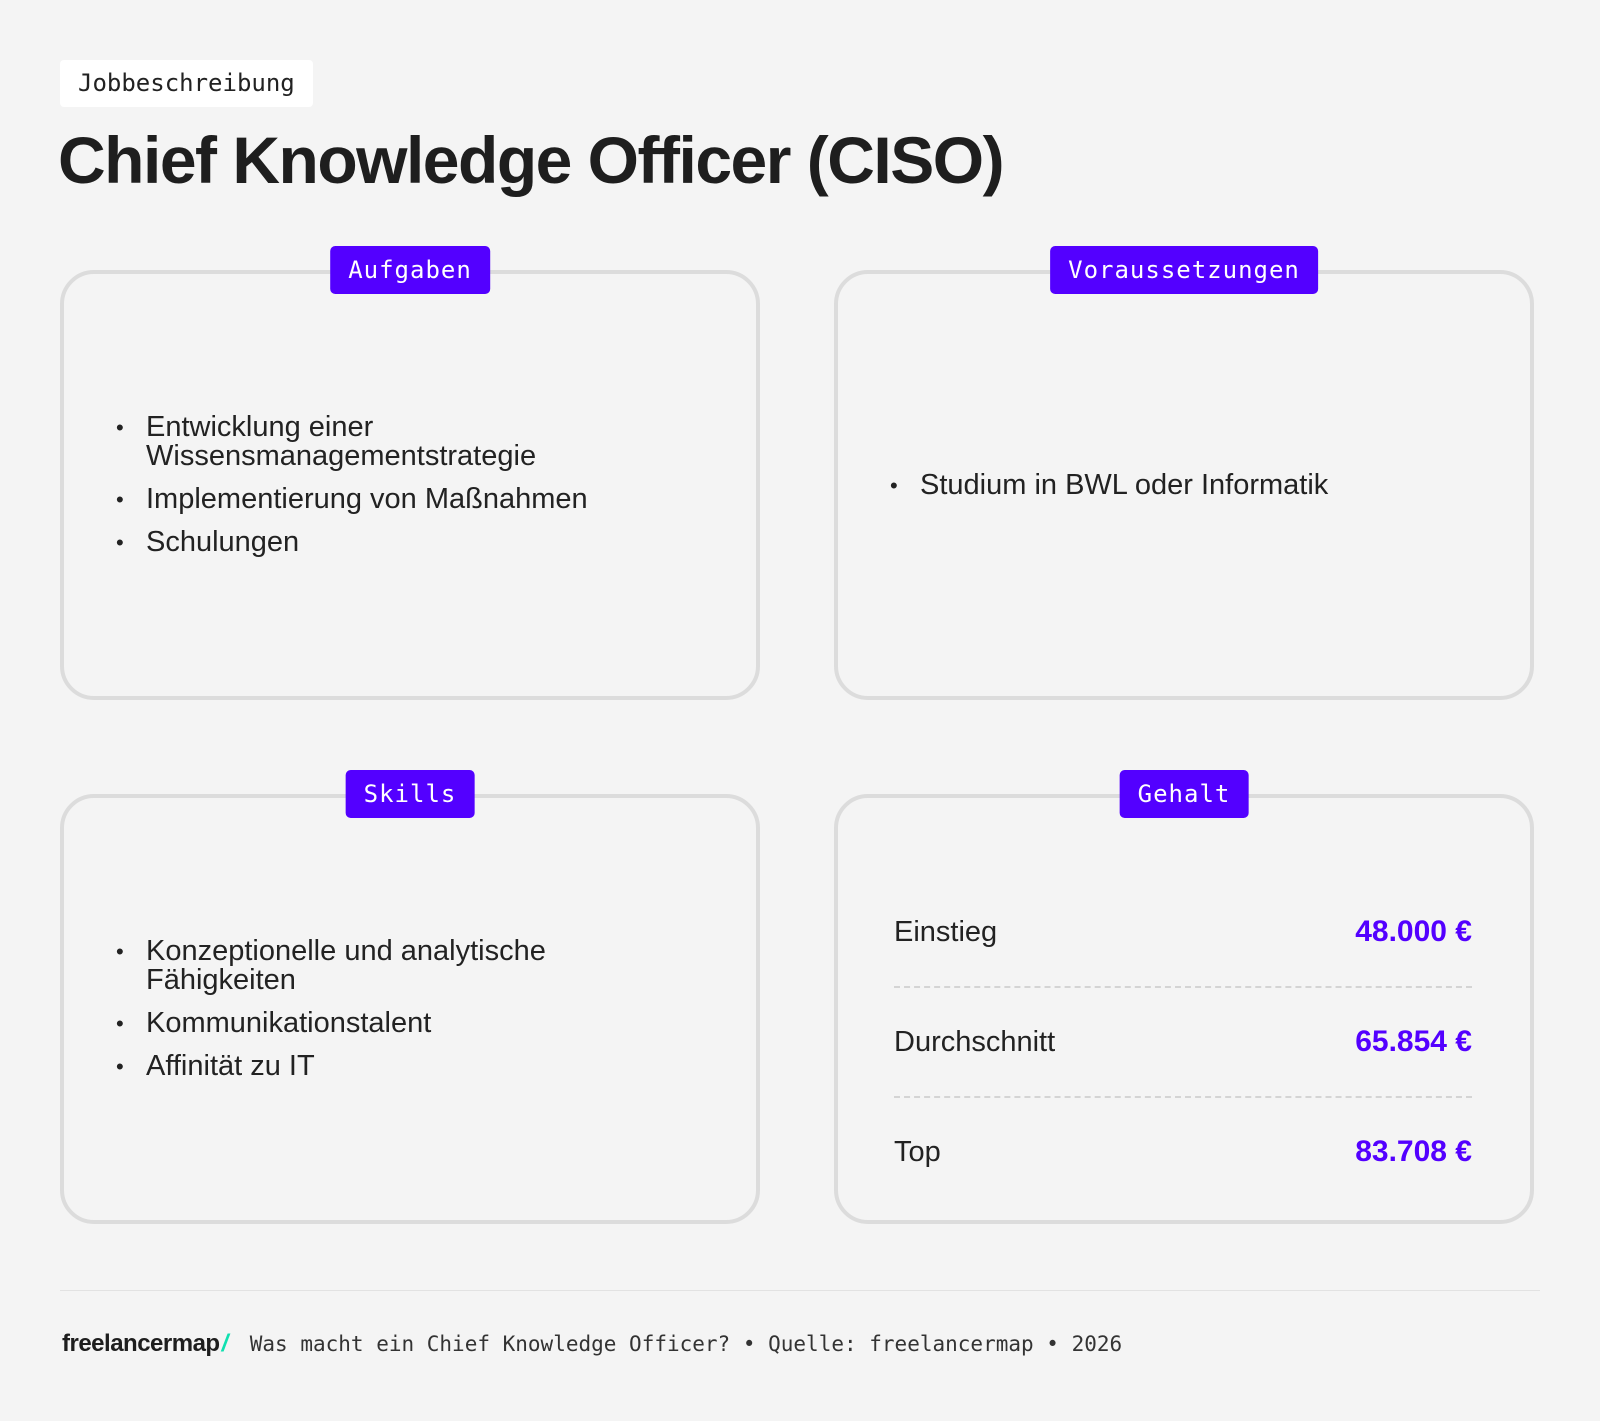 The height and width of the screenshot is (1421, 1600). What do you see at coordinates (406, 500) in the screenshot?
I see `list-item: Implementierung von Maßnahmen` at bounding box center [406, 500].